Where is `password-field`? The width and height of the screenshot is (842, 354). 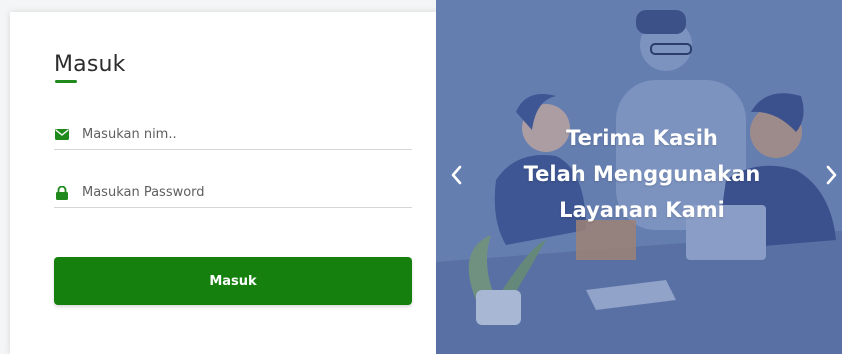 password-field is located at coordinates (233, 193).